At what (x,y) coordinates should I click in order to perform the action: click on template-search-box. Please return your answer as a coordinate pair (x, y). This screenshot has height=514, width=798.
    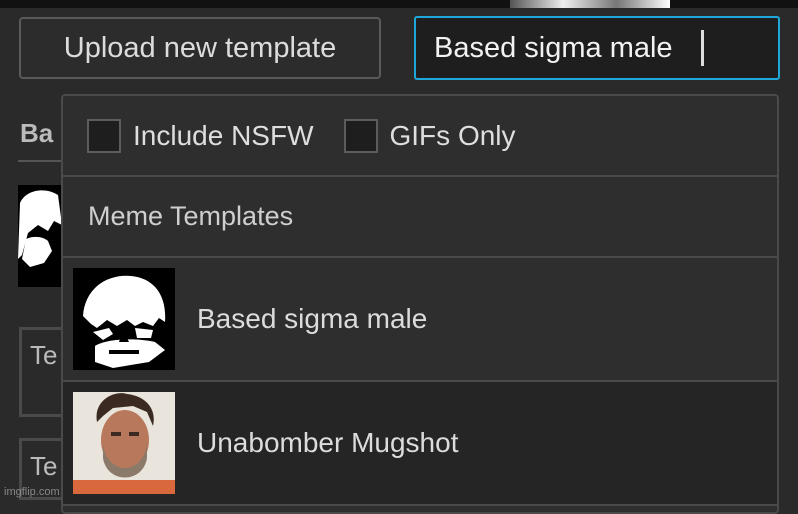
    Looking at the image, I should click on (597, 48).